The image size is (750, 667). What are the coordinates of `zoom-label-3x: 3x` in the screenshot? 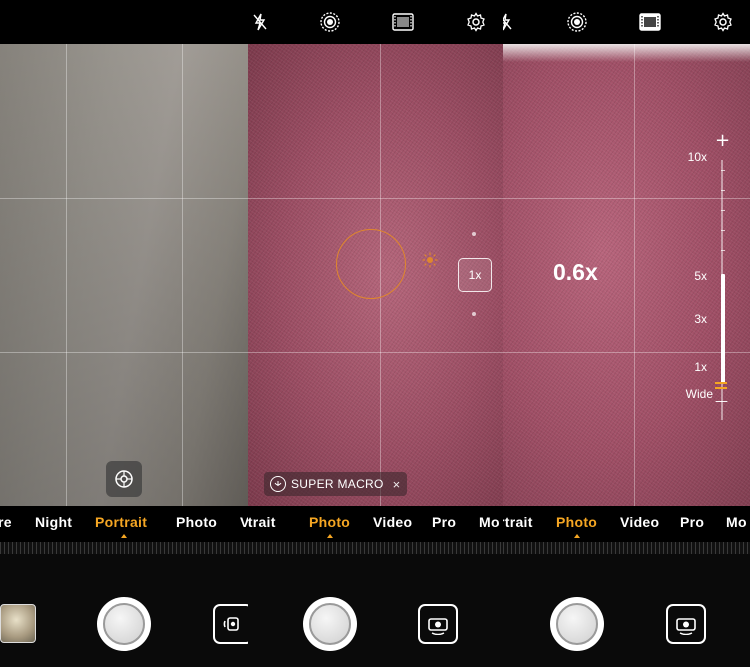 It's located at (687, 319).